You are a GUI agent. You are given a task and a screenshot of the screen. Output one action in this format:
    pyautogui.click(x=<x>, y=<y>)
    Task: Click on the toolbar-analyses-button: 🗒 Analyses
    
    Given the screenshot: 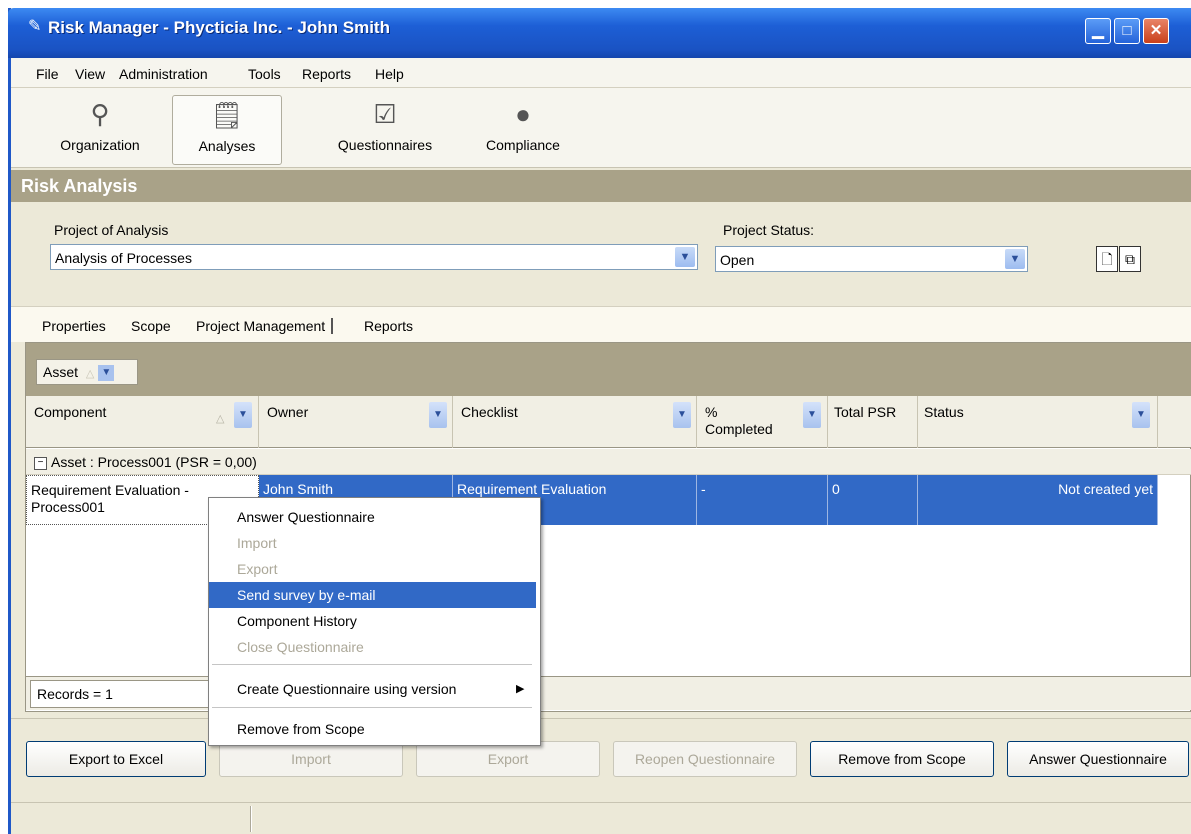 What is the action you would take?
    pyautogui.click(x=227, y=130)
    